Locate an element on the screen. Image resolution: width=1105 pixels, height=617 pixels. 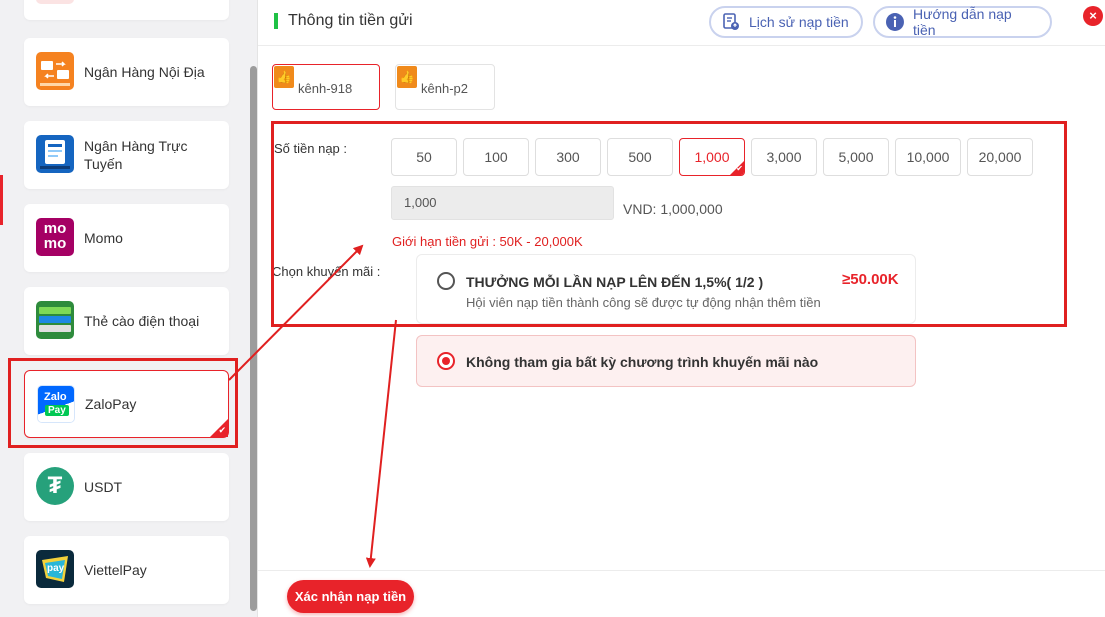
info-icon is located at coordinates (894, 22).